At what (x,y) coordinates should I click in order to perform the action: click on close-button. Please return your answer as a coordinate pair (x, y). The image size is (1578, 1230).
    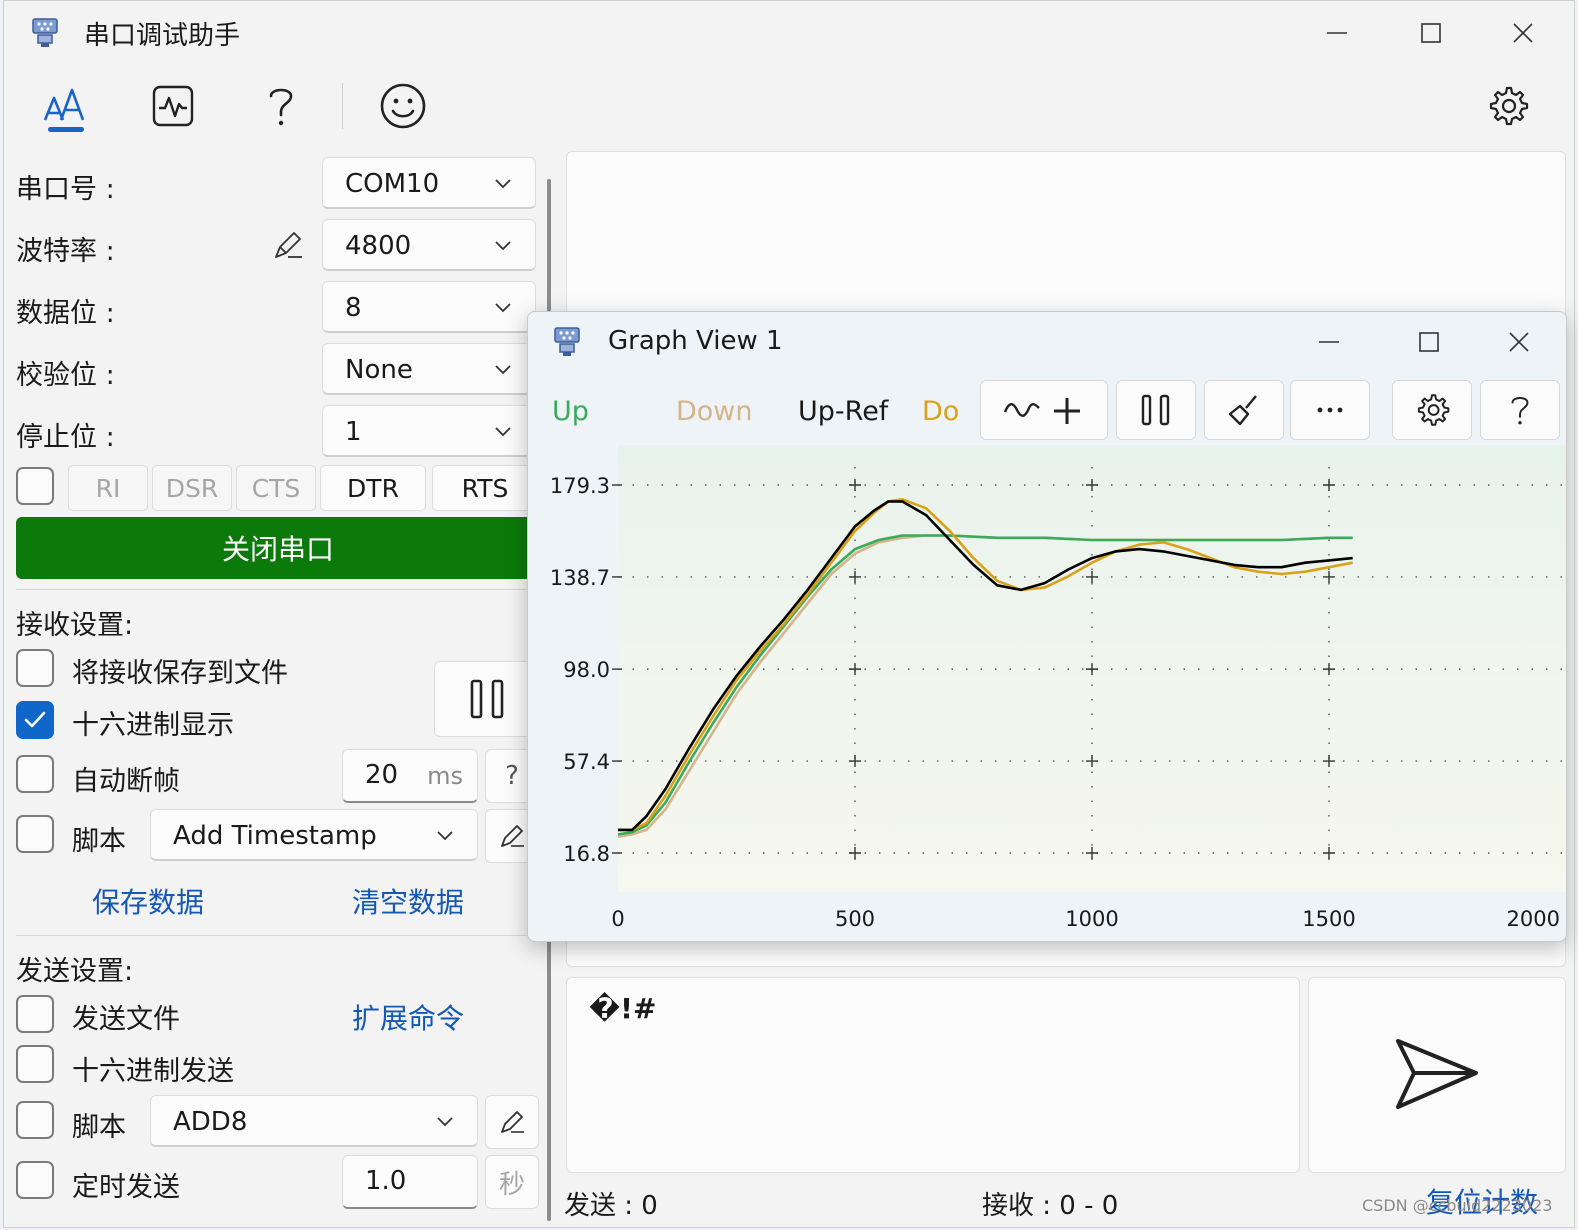
    Looking at the image, I should click on (1523, 33).